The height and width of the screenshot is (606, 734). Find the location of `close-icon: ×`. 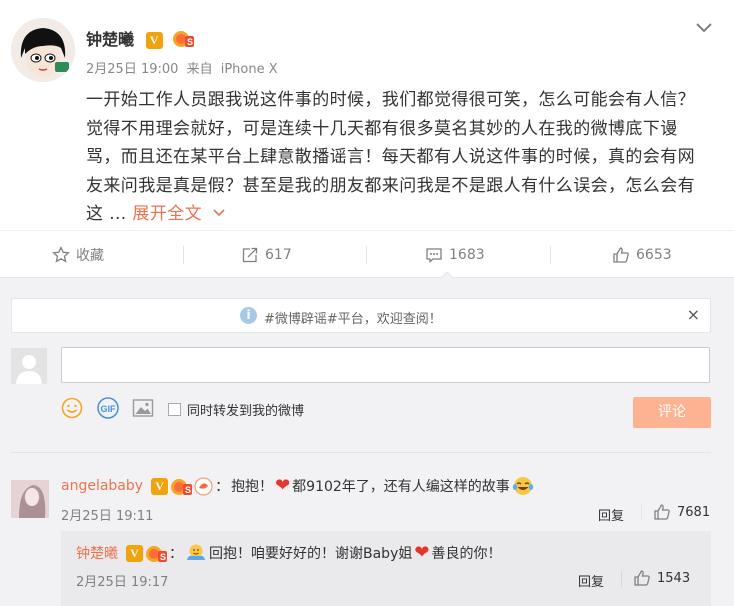

close-icon: × is located at coordinates (693, 314).